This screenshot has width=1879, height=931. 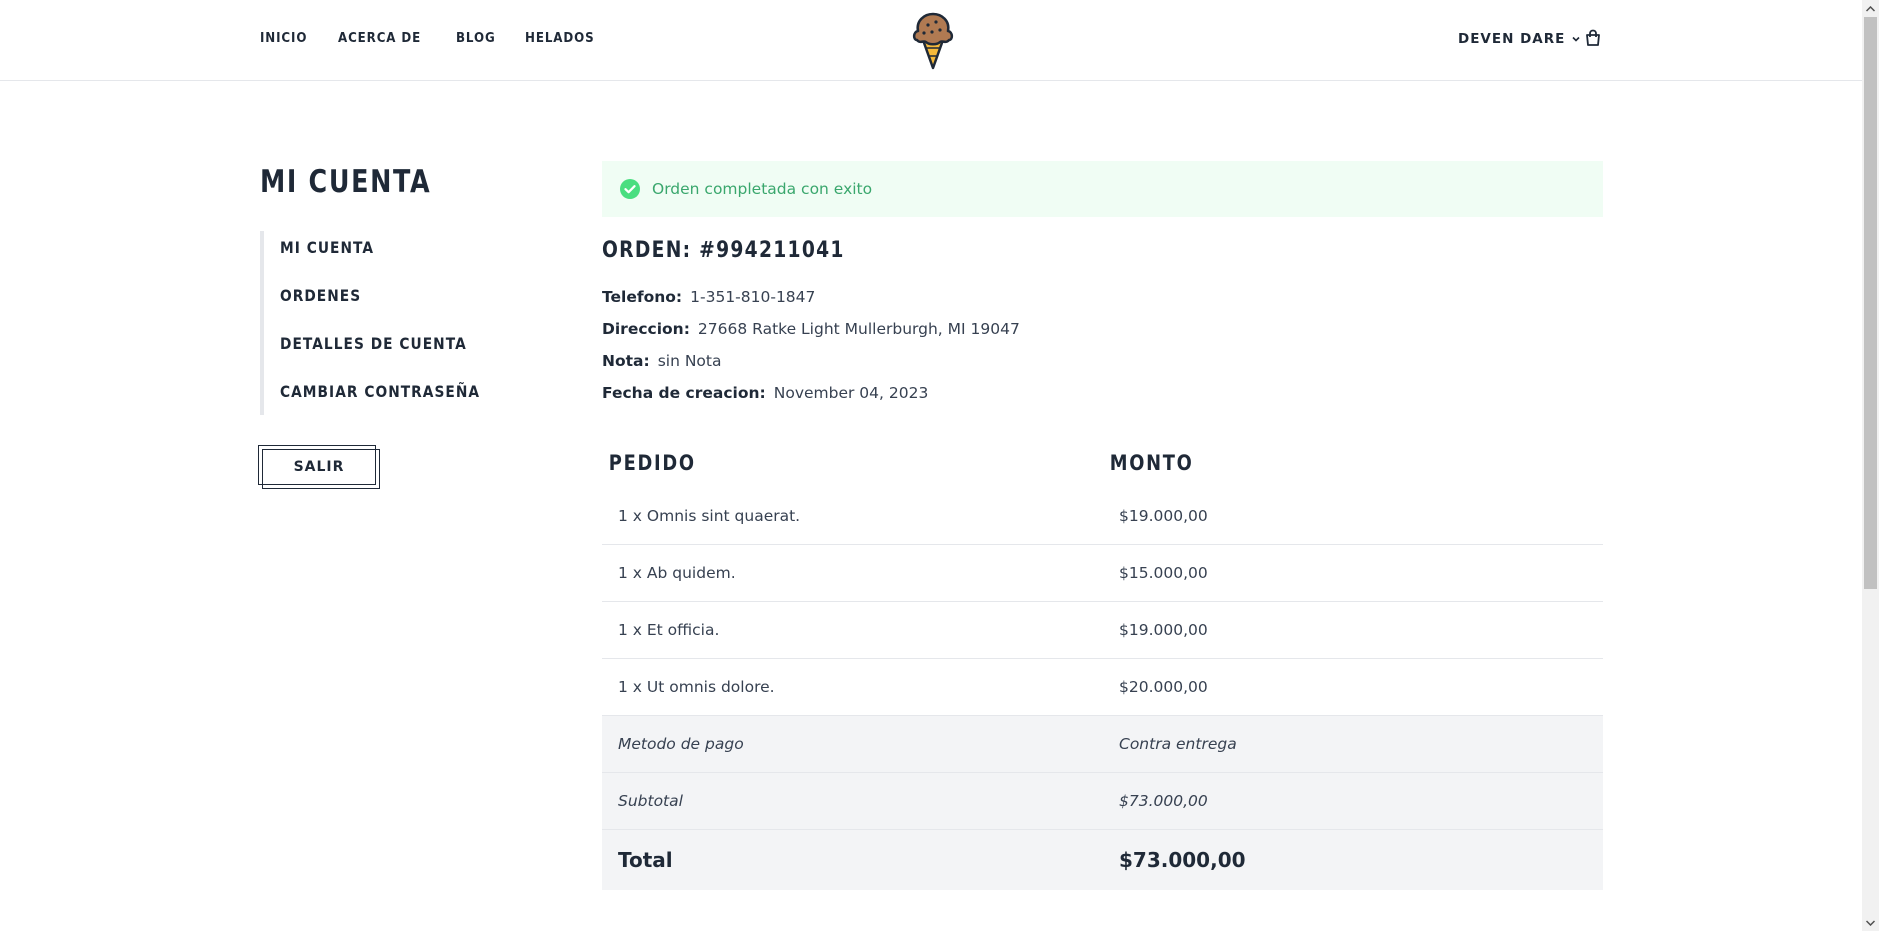 What do you see at coordinates (1163, 687) in the screenshot?
I see `item-amount: $20.000,00` at bounding box center [1163, 687].